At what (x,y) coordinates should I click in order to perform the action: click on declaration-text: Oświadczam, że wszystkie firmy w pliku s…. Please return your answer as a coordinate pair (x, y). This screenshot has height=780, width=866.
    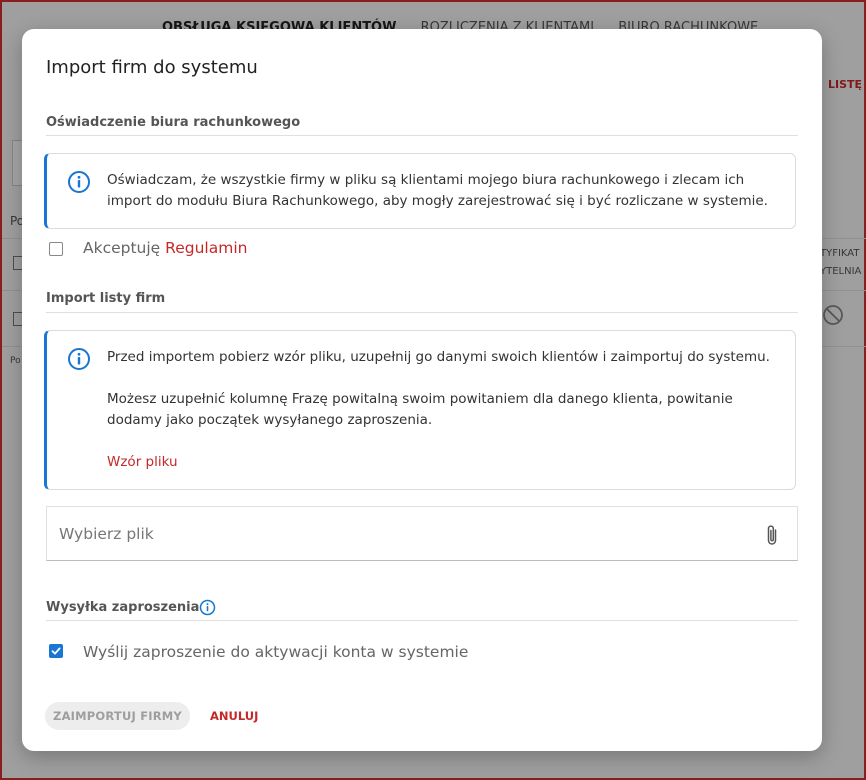
    Looking at the image, I should click on (437, 190).